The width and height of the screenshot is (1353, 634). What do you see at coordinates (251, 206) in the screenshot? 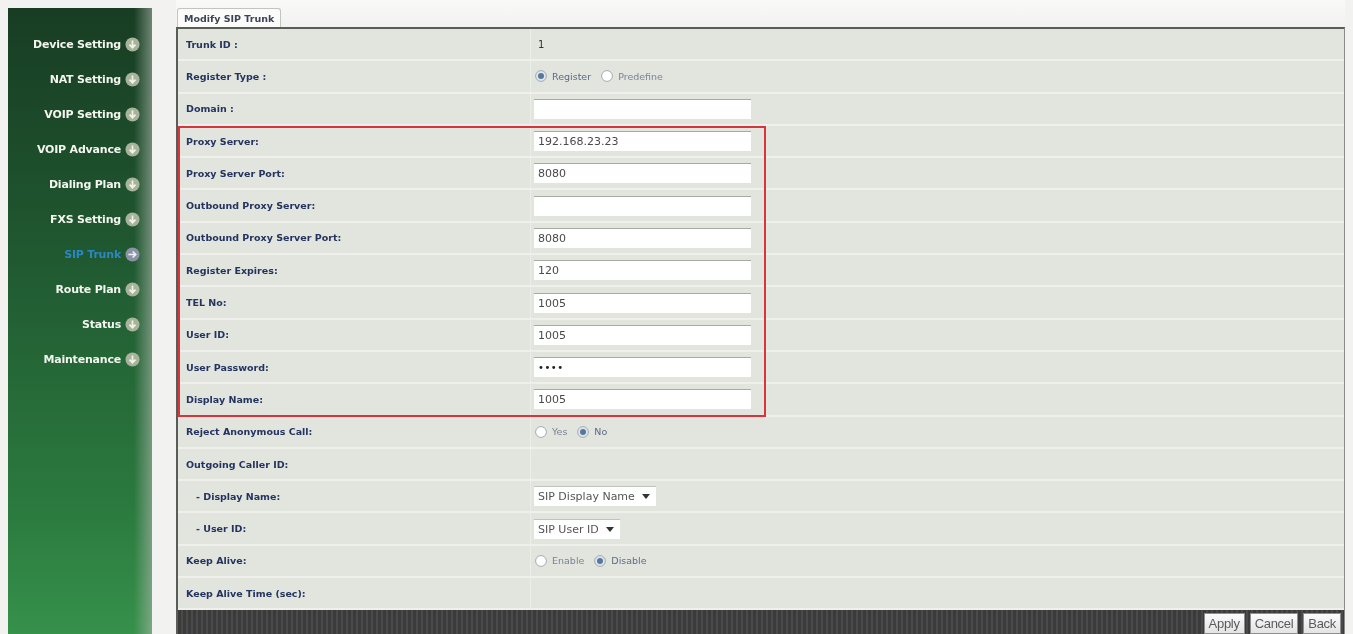
I see `field-label: Outbound Proxy Server:` at bounding box center [251, 206].